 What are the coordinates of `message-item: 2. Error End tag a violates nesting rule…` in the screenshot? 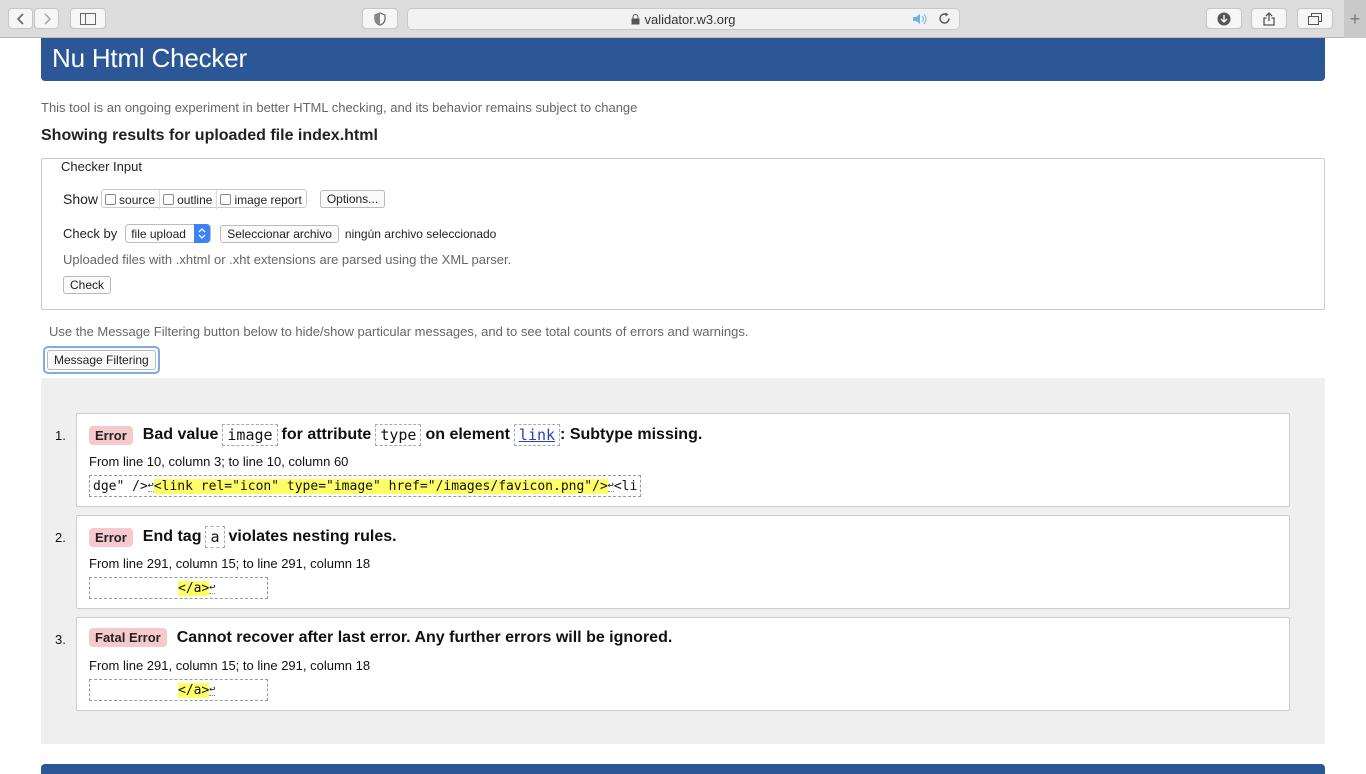 It's located at (672, 562).